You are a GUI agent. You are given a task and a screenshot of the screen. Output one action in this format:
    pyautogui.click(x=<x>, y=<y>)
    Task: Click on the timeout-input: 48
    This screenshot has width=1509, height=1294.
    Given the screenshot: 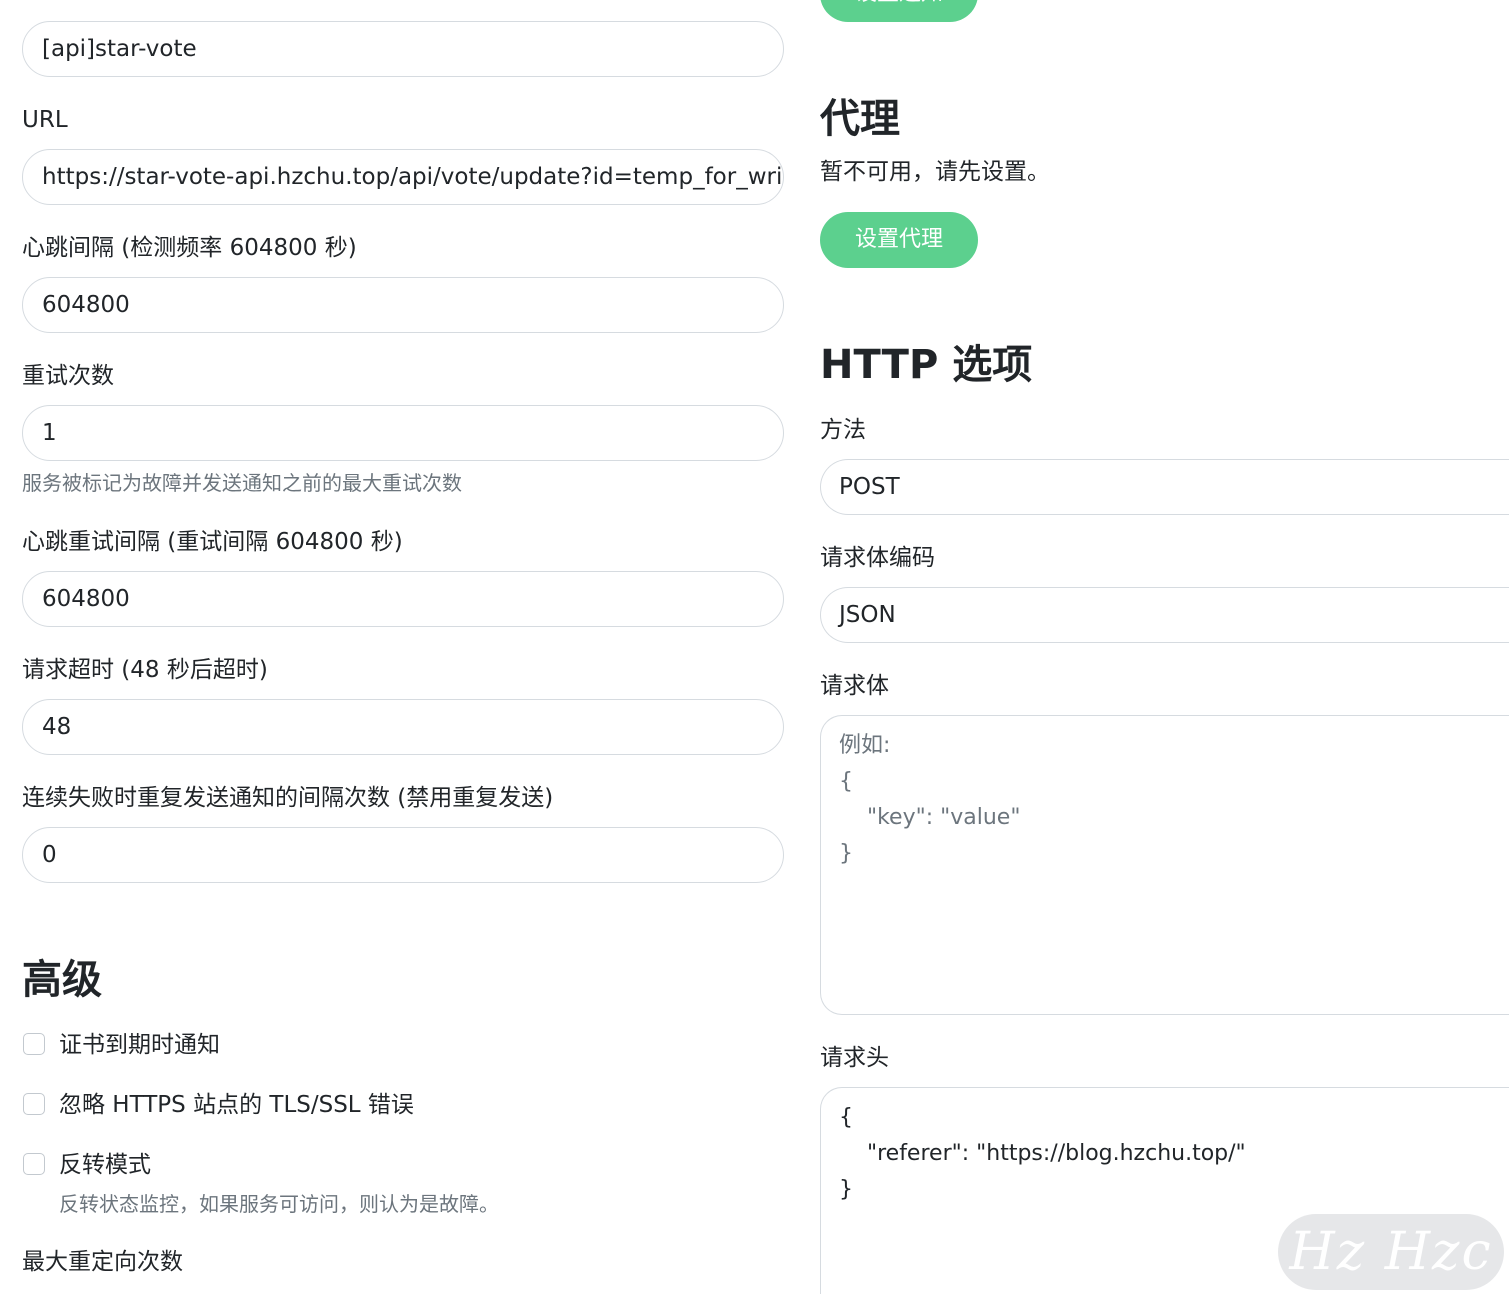 What is the action you would take?
    pyautogui.click(x=403, y=727)
    